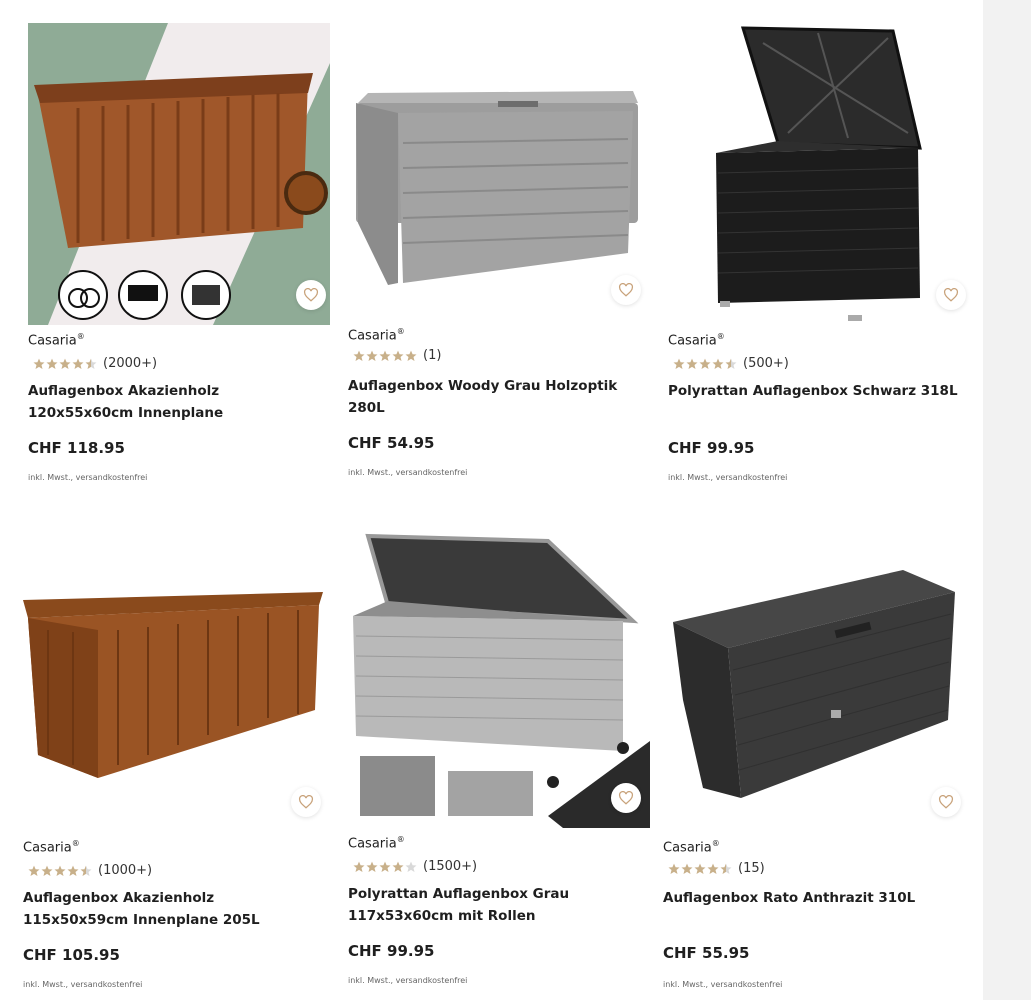 This screenshot has width=1031, height=1000. Describe the element at coordinates (498, 397) in the screenshot. I see `product-title: Auflagenbox Woody Grau Holzoptik 280L` at that location.